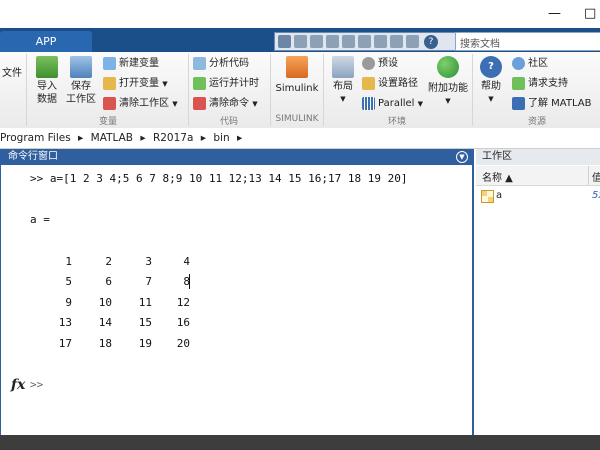 This screenshot has height=450, width=600. Describe the element at coordinates (538, 196) in the screenshot. I see `workspace-variable-row: a 5x` at that location.